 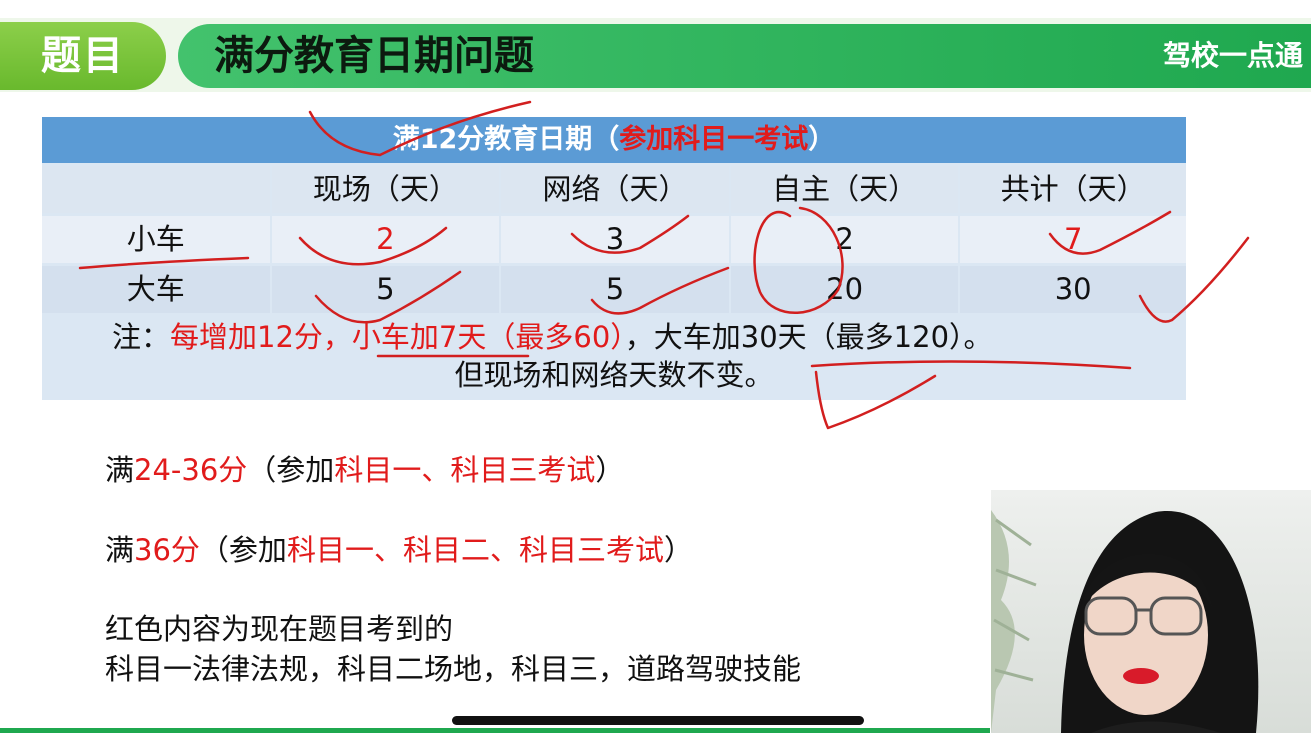 What do you see at coordinates (83, 56) in the screenshot?
I see `topic-tab: 题目` at bounding box center [83, 56].